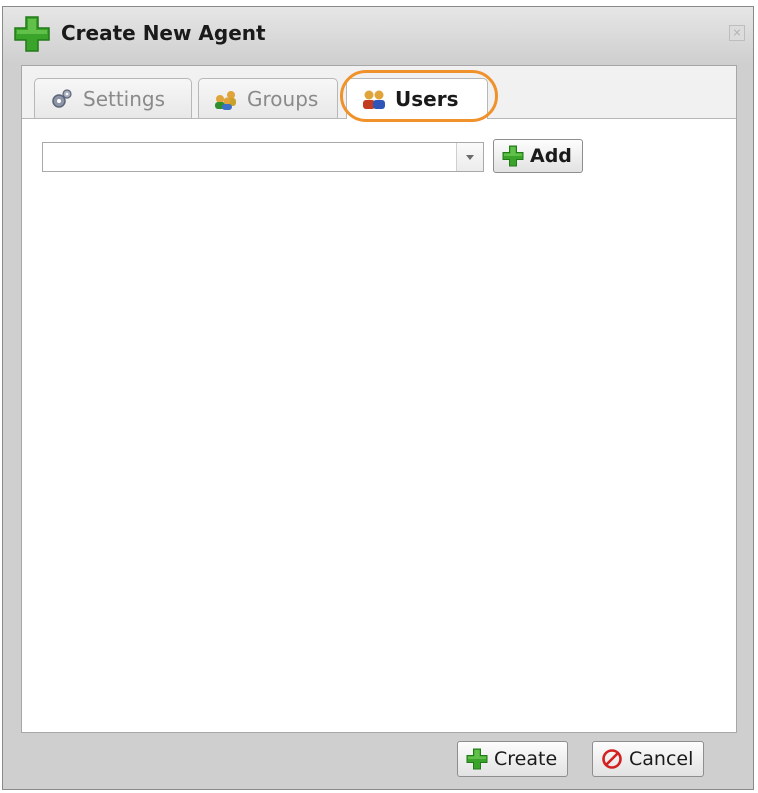  Describe the element at coordinates (551, 156) in the screenshot. I see `add-button-label: Add` at that location.